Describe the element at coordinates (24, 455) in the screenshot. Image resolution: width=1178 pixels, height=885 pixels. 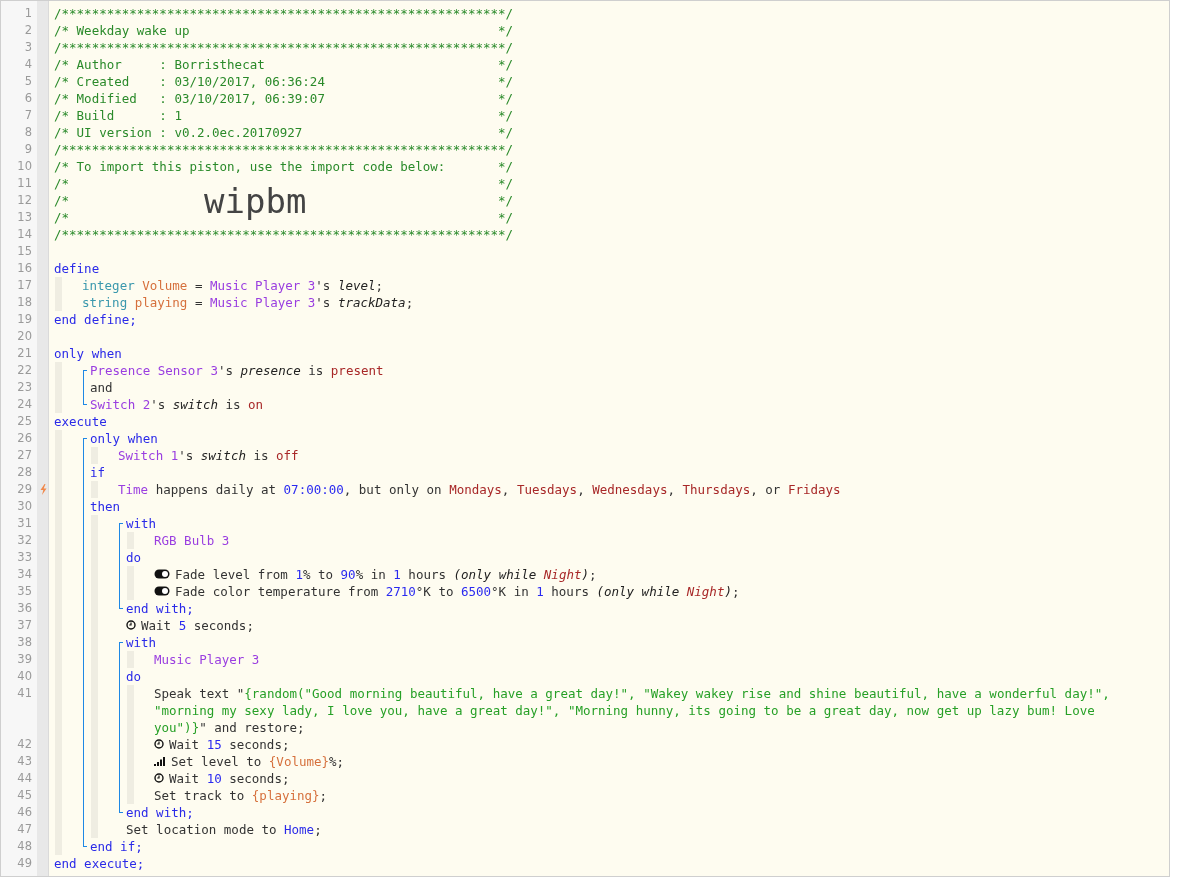
I see `line-number: 27` at that location.